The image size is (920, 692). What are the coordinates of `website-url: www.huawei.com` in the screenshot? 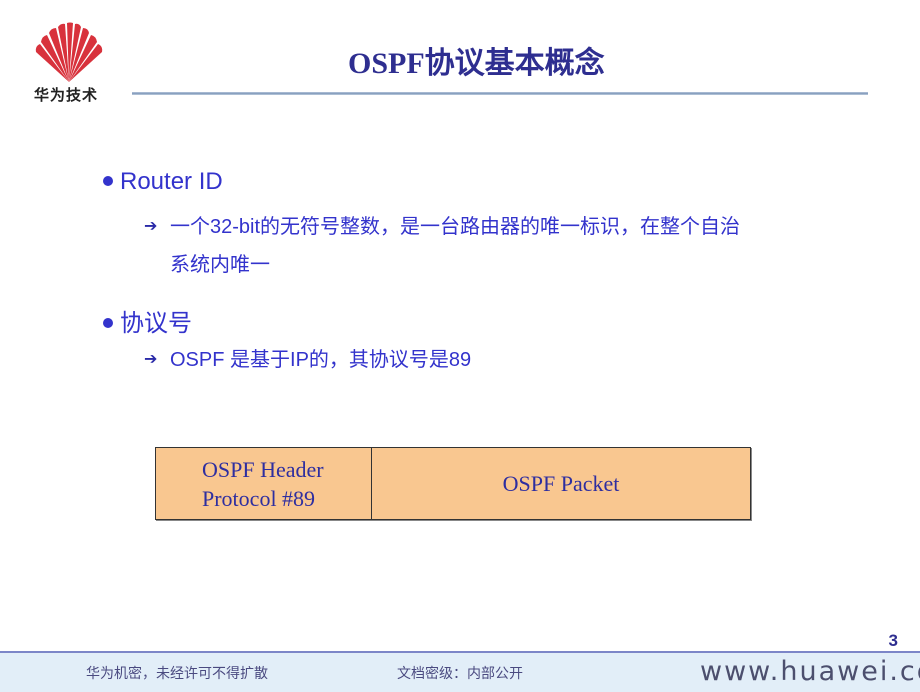 It's located at (810, 671).